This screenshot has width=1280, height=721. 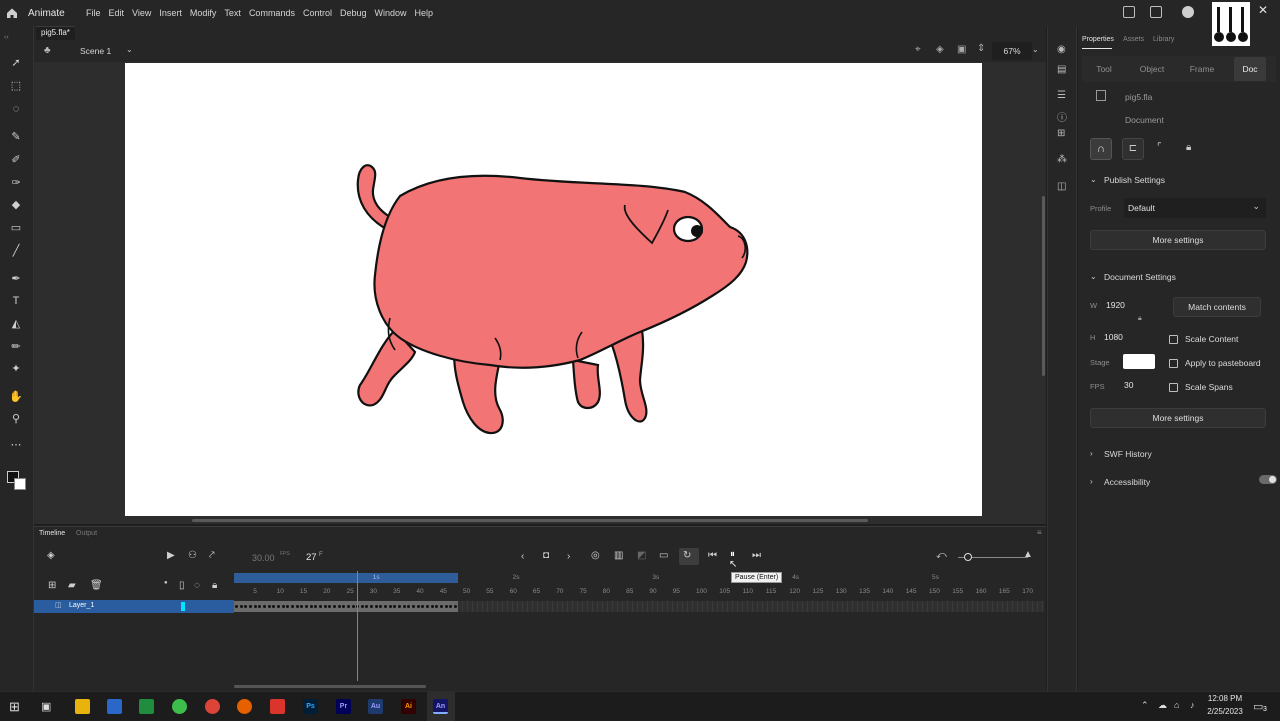 I want to click on pen-fluid-brush-icon: ✎, so click(x=16, y=137).